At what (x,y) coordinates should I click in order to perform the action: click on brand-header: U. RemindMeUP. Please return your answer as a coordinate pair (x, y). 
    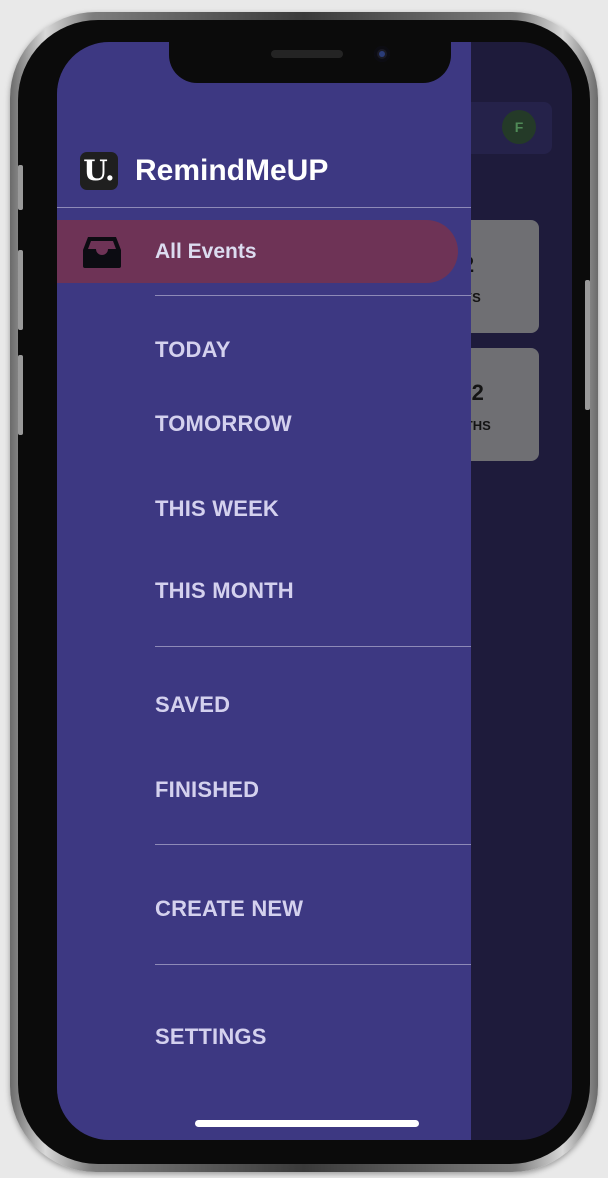
    Looking at the image, I should click on (204, 171).